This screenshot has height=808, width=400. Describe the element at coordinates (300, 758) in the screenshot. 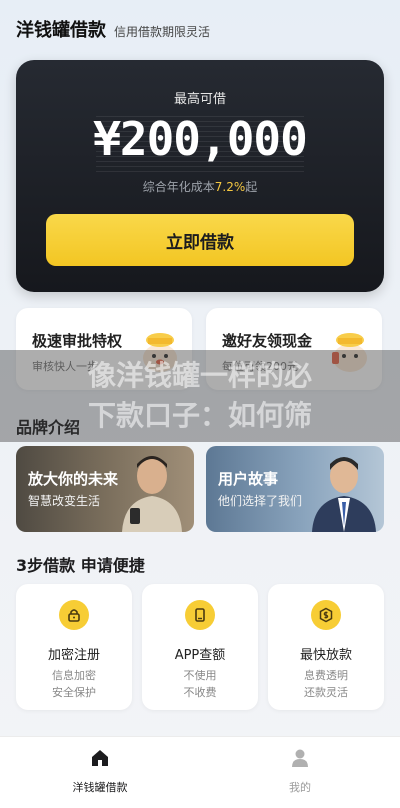

I see `user-icon` at that location.